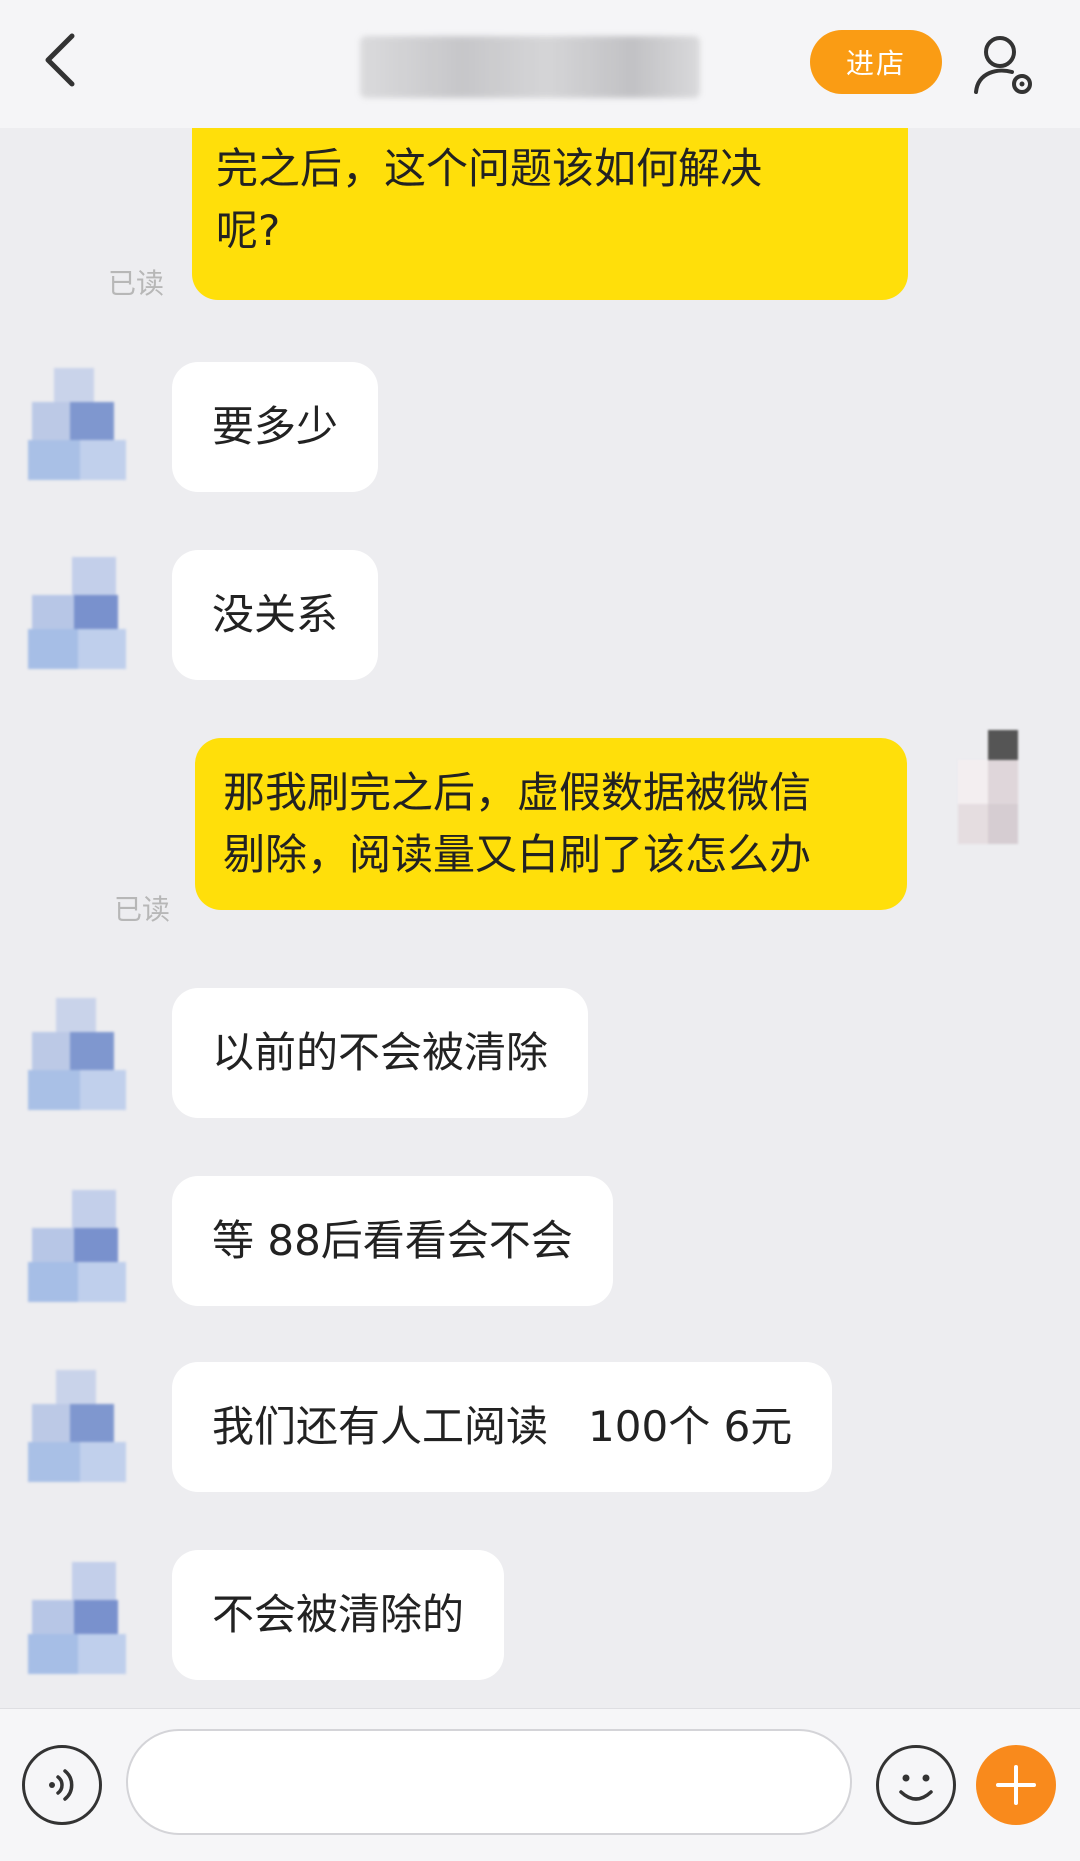  I want to click on user-settings-button, so click(1004, 64).